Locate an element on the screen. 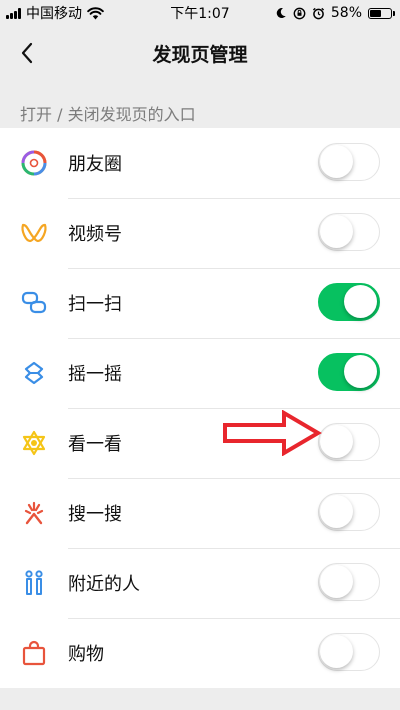  list-item-top-stories: 看一看 is located at coordinates (200, 443).